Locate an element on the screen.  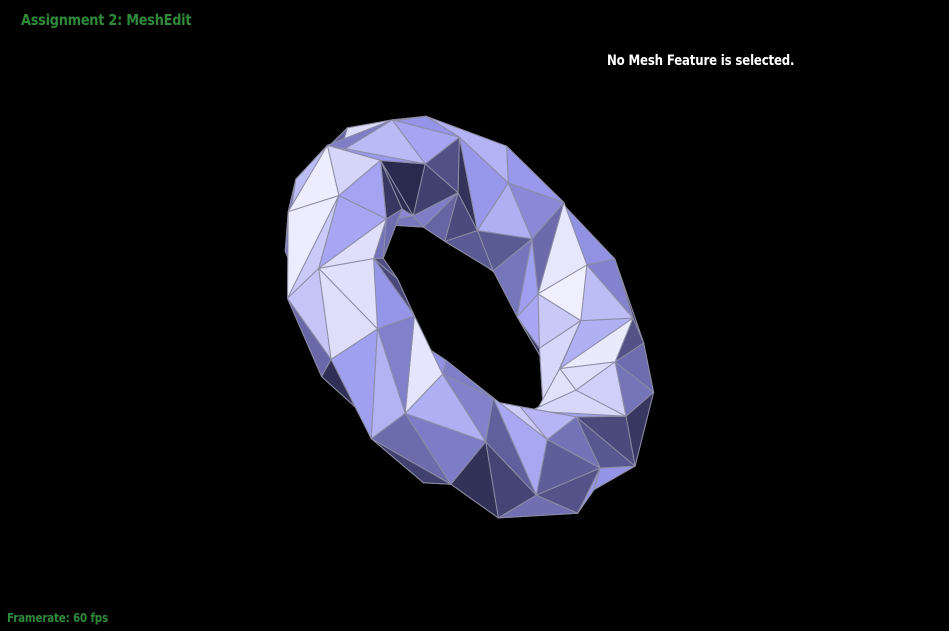
framerate-readout: Framerate: 60 fps is located at coordinates (57, 618).